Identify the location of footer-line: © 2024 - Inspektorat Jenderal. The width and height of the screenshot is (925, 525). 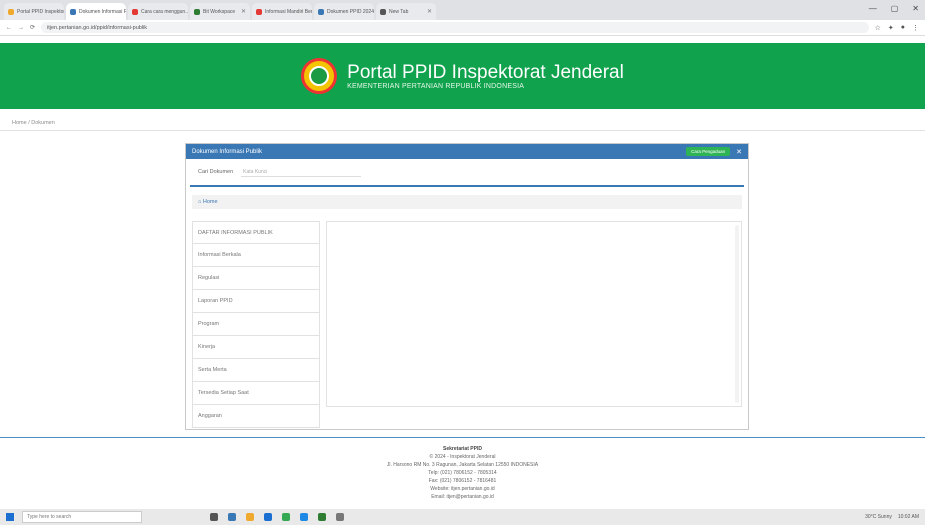
(462, 457).